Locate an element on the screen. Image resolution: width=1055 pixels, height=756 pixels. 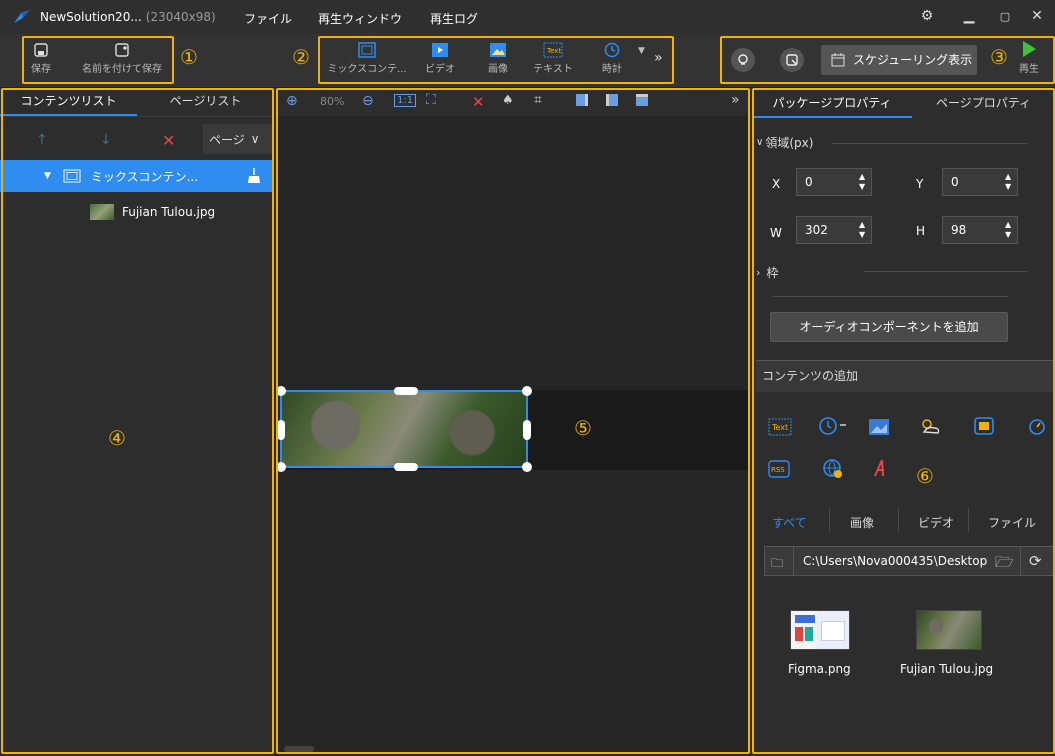
clock-dropdown-icon: ▼ is located at coordinates (641, 51).